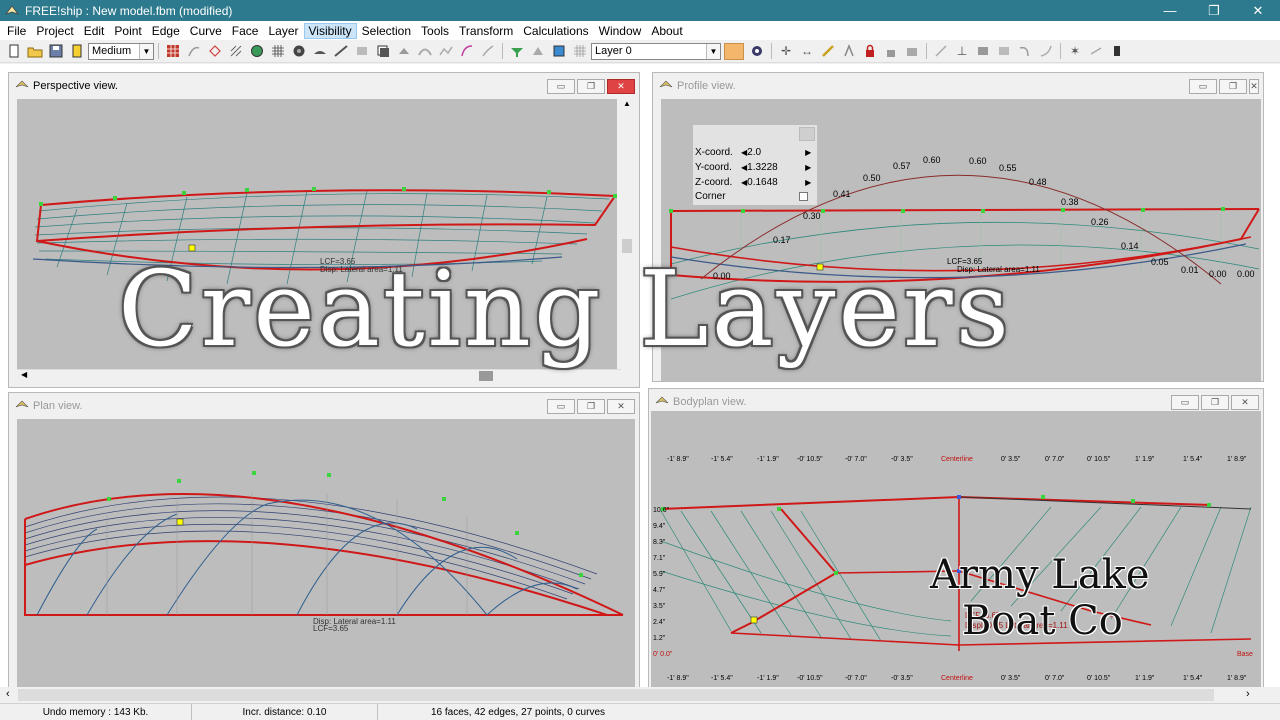 The width and height of the screenshot is (1280, 720). Describe the element at coordinates (962, 51) in the screenshot. I see `edge-extrude-icon: ⊥` at that location.